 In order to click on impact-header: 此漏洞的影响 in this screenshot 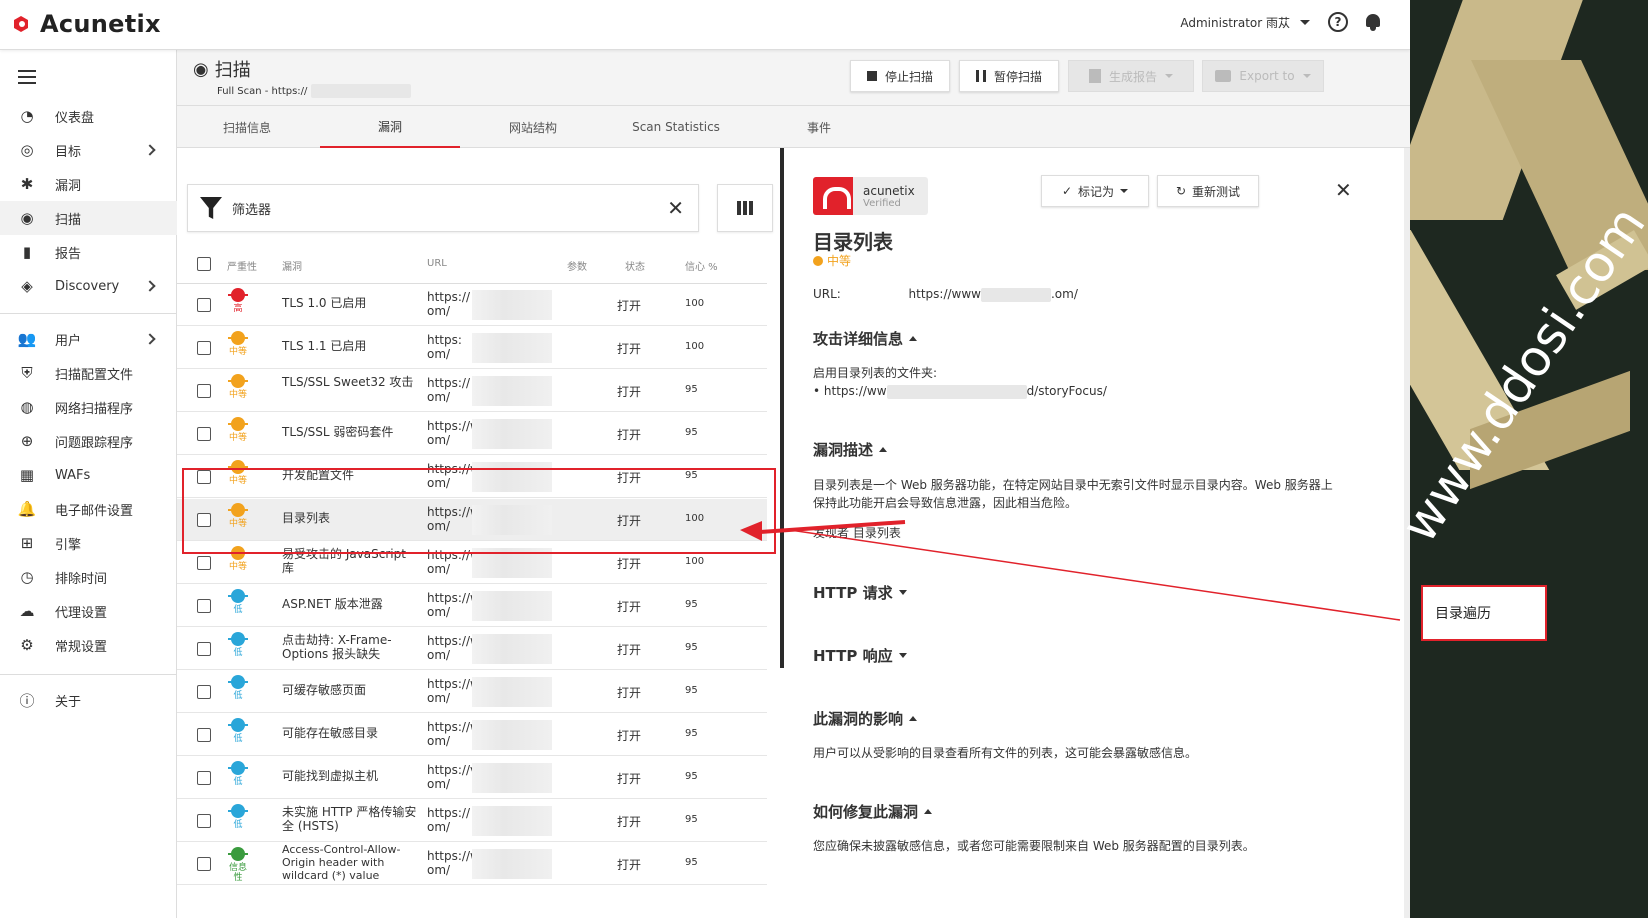, I will do `click(865, 718)`.